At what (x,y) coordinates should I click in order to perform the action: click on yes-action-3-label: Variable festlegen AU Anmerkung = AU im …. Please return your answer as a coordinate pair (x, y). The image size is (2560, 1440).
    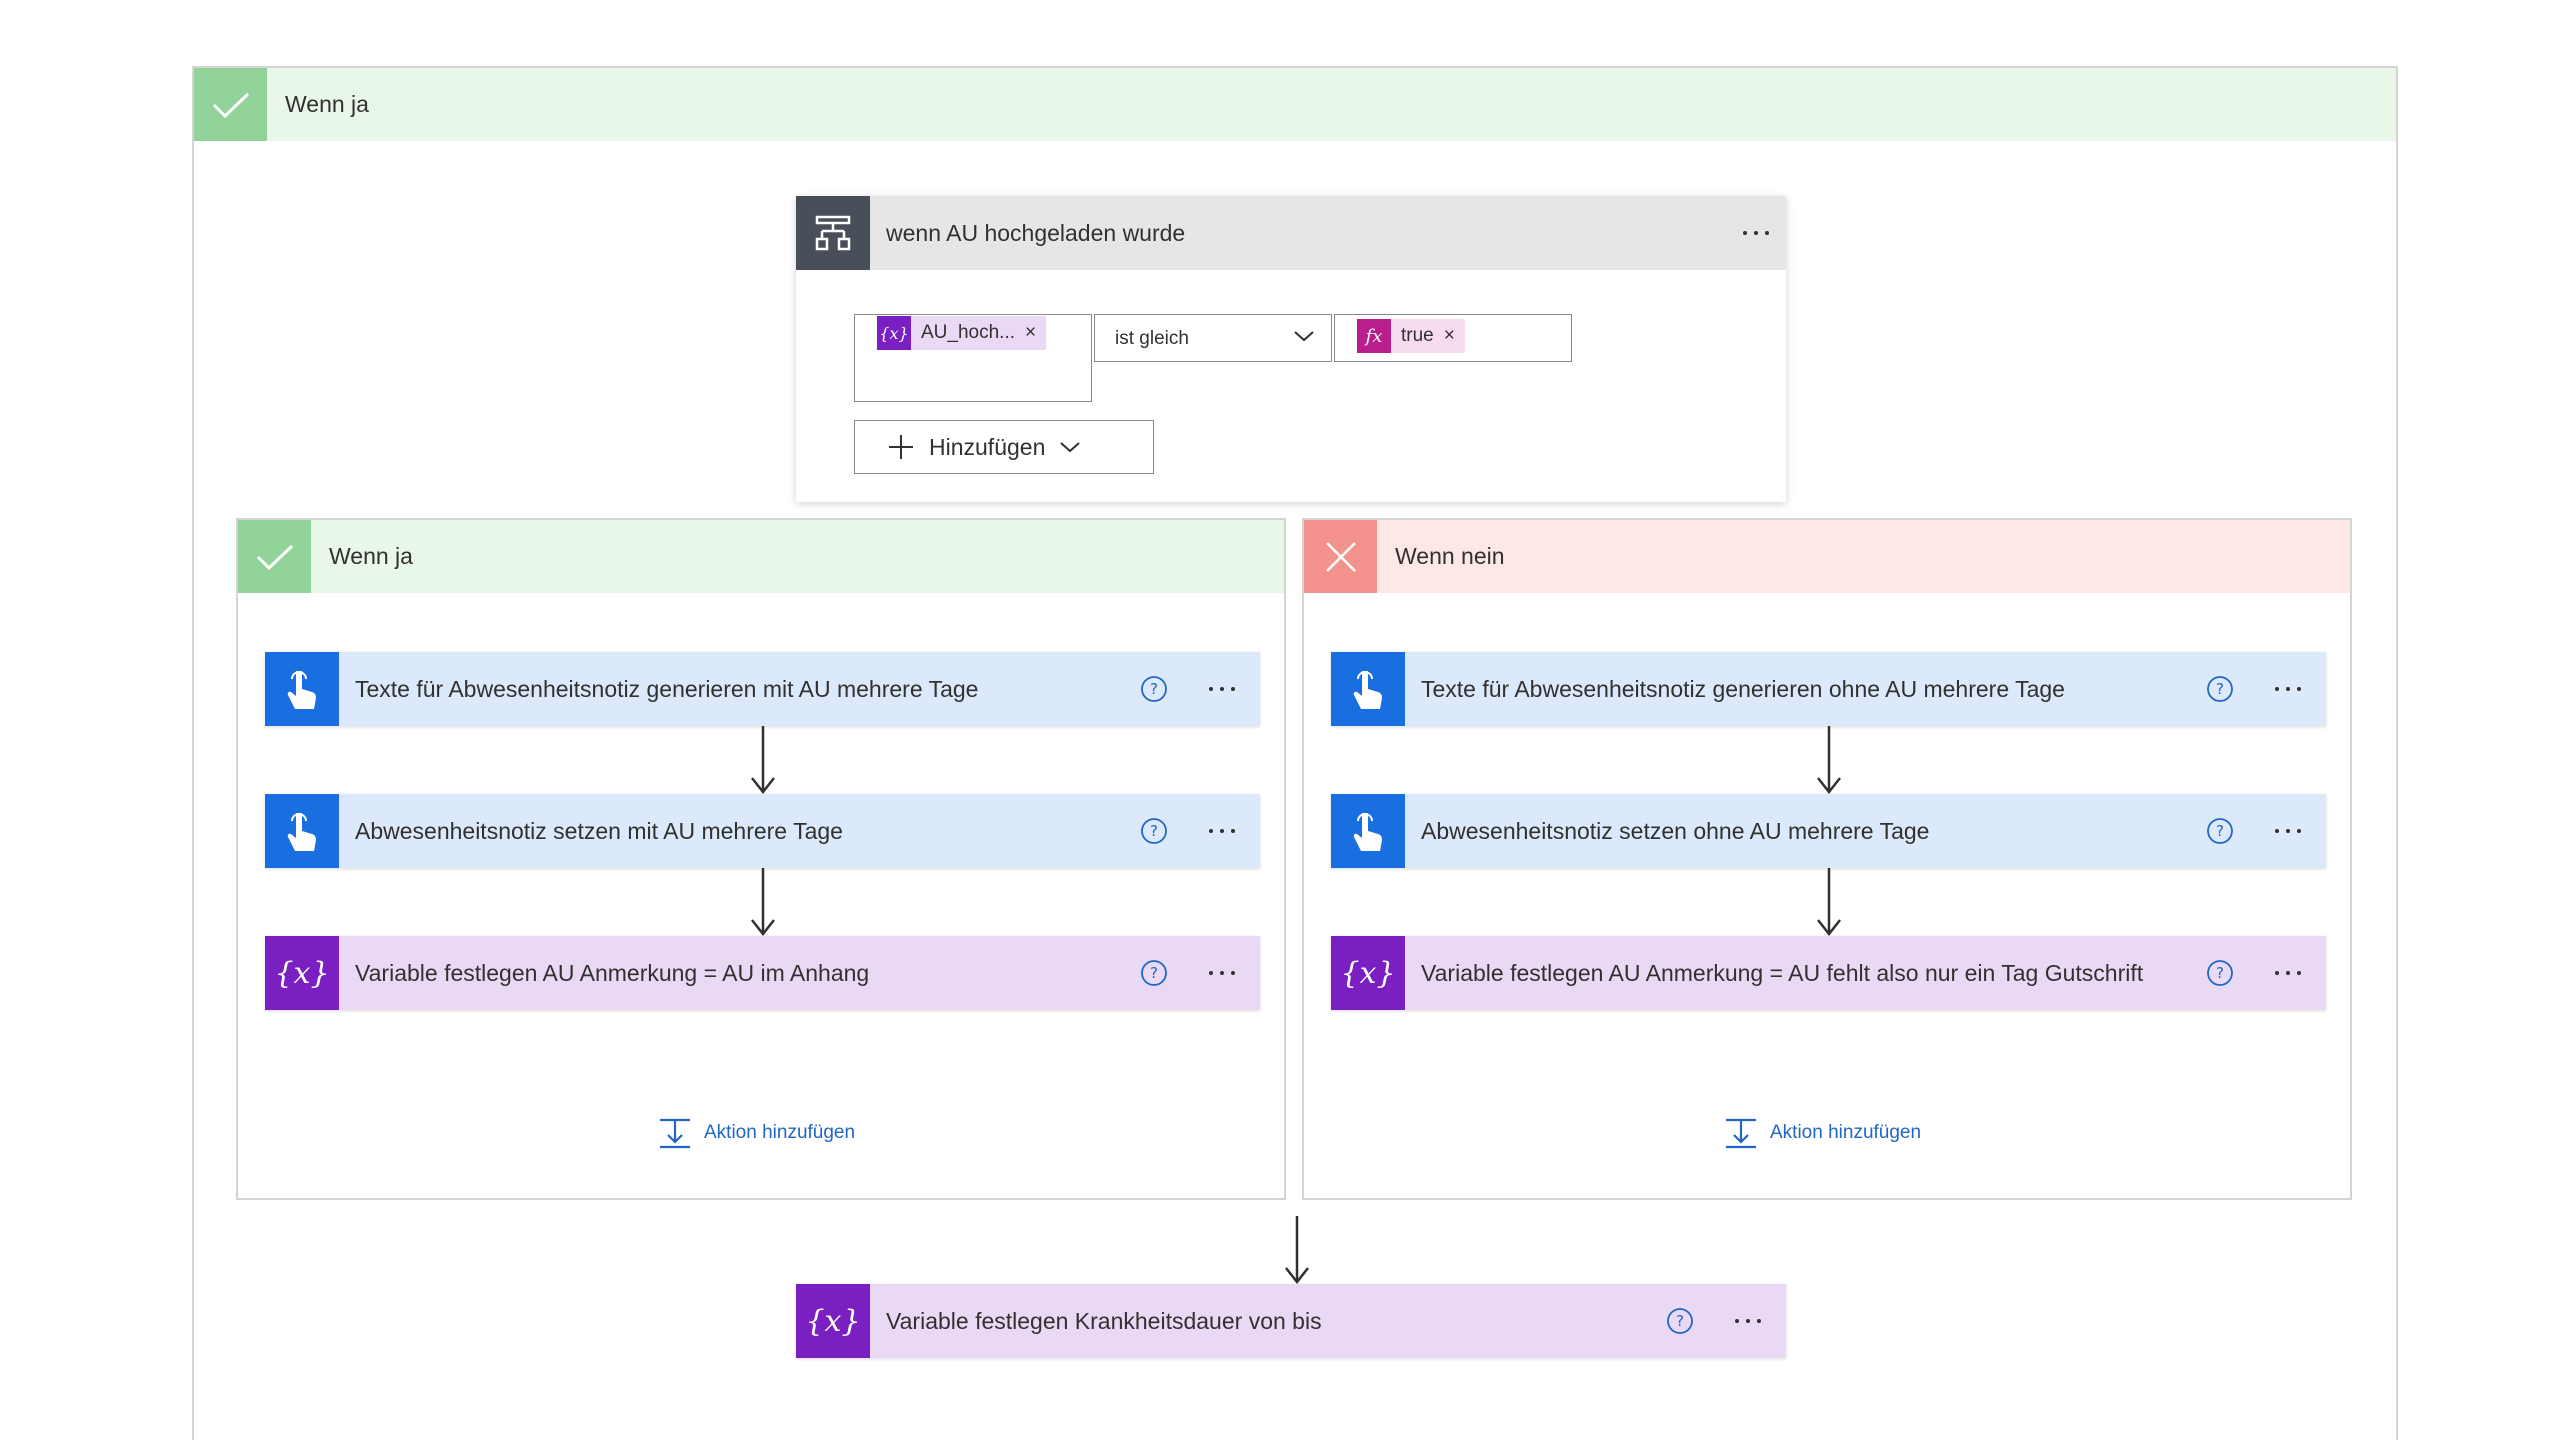
    Looking at the image, I should click on (612, 972).